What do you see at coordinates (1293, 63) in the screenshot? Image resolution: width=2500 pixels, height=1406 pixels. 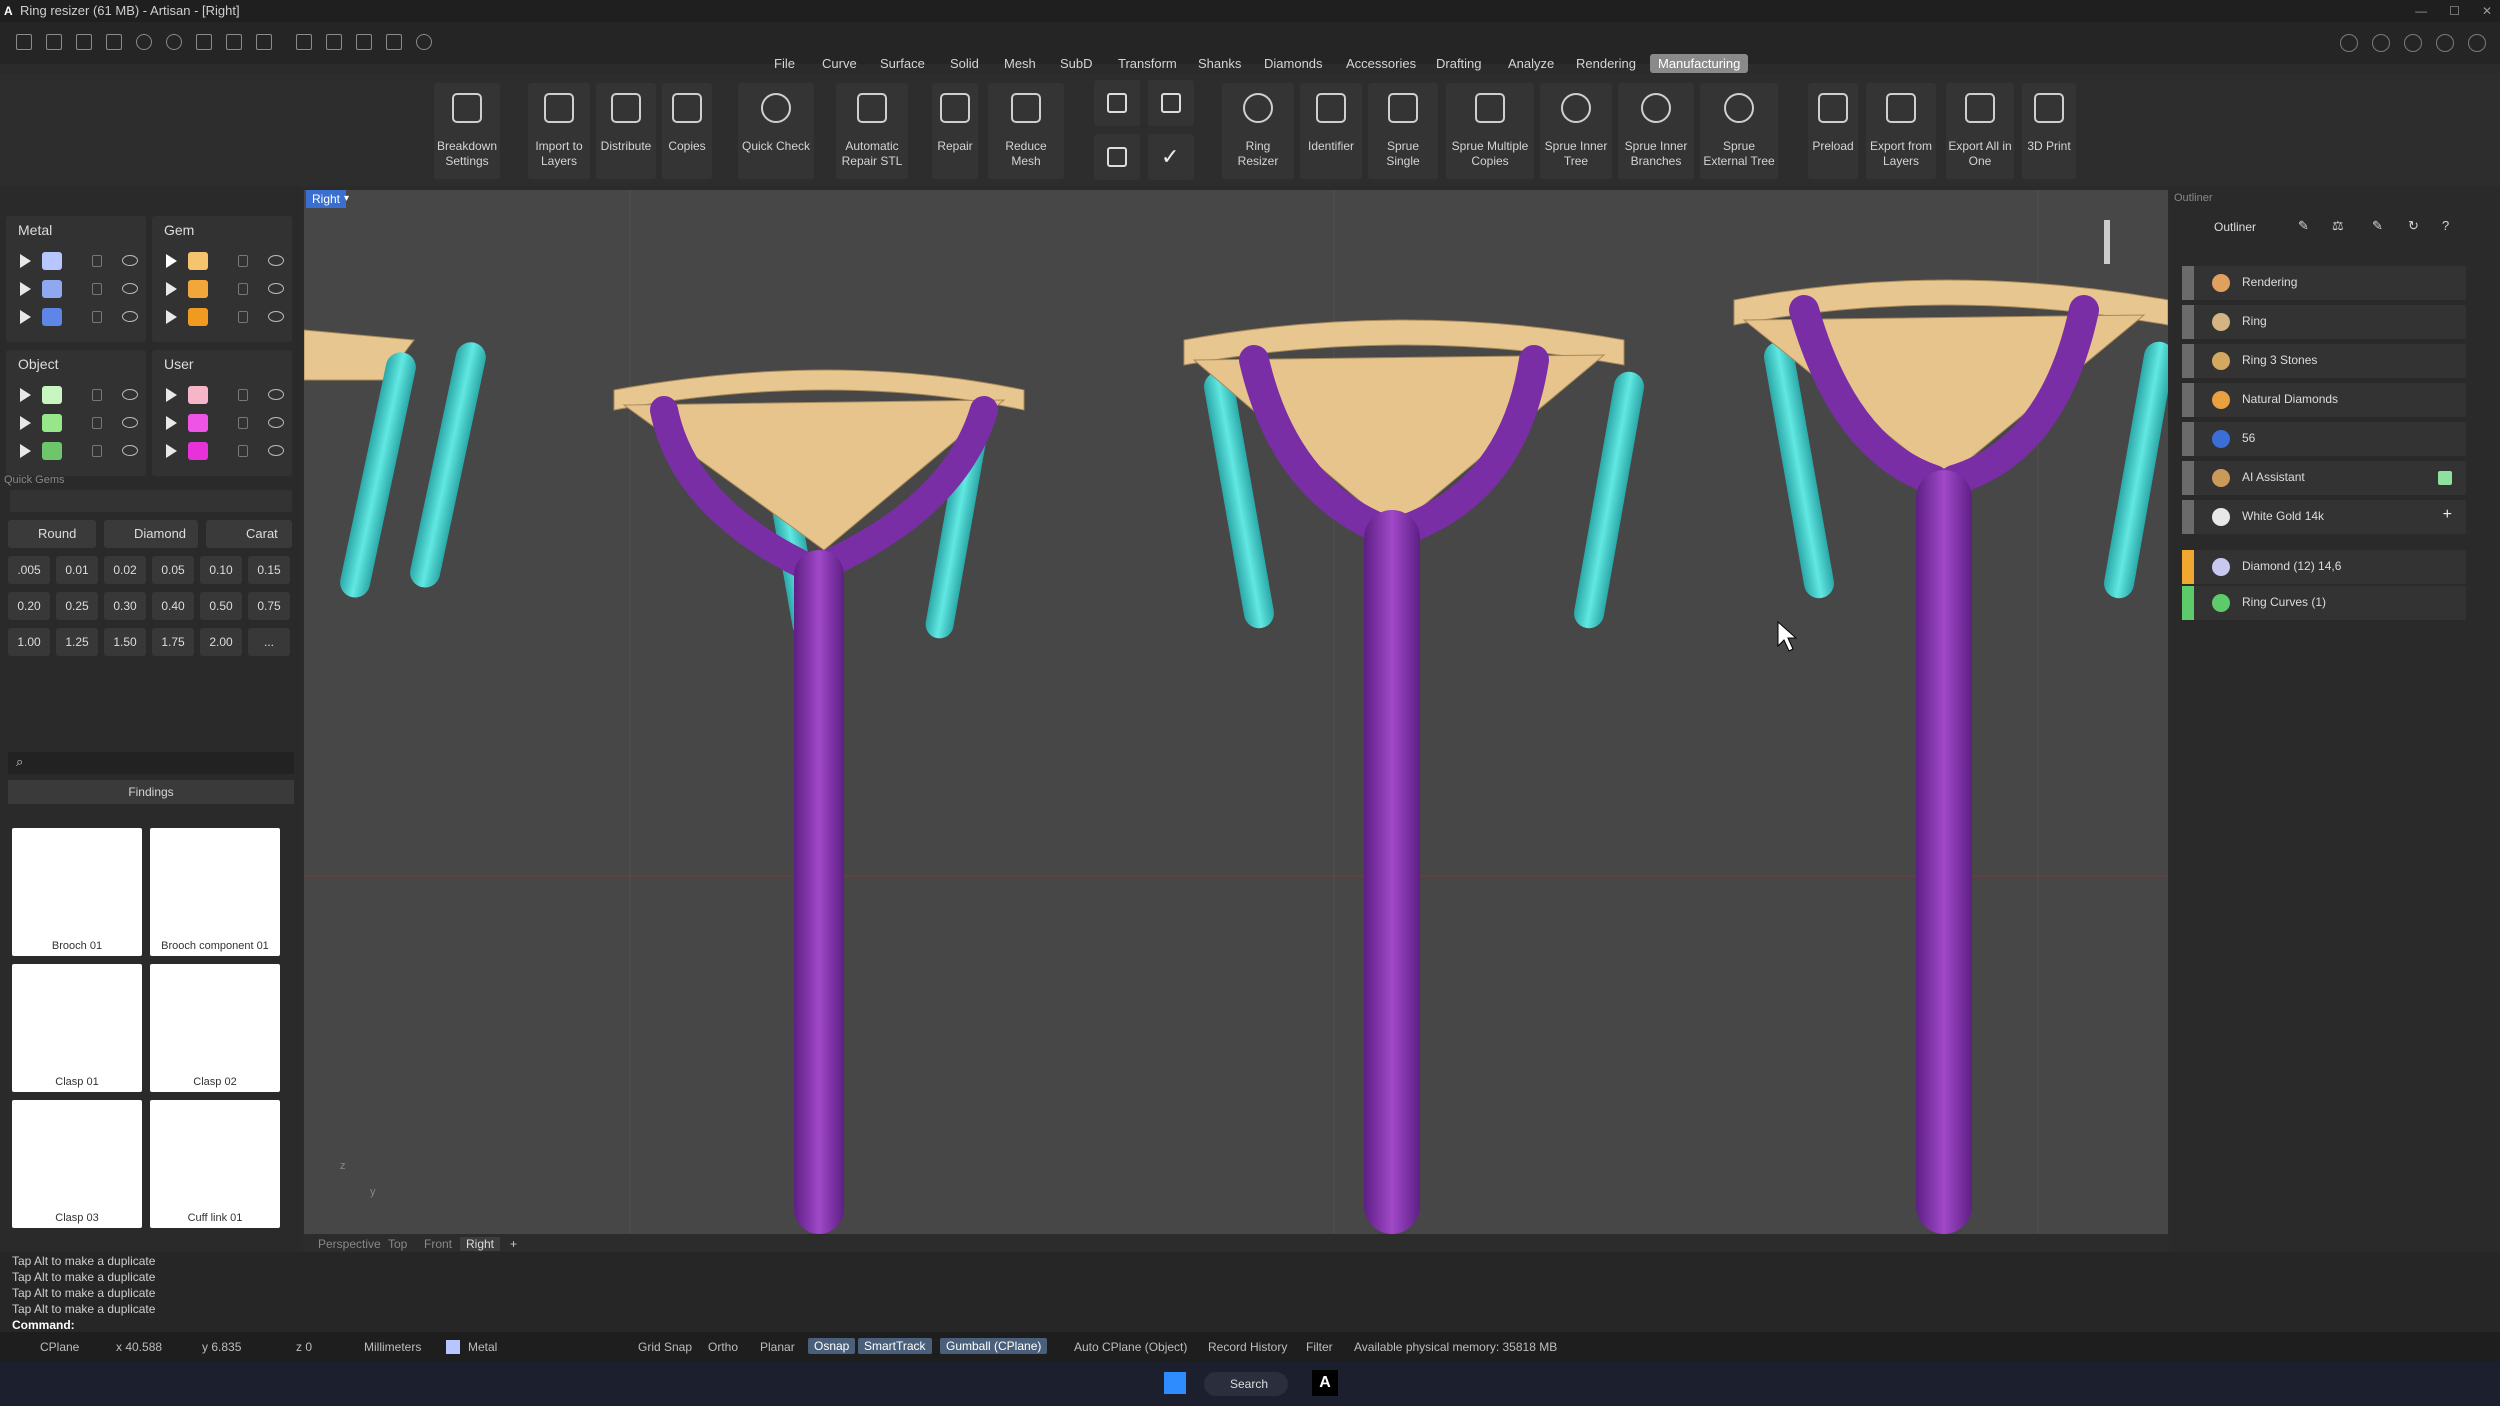 I see `menu-diamonds: Diamonds` at bounding box center [1293, 63].